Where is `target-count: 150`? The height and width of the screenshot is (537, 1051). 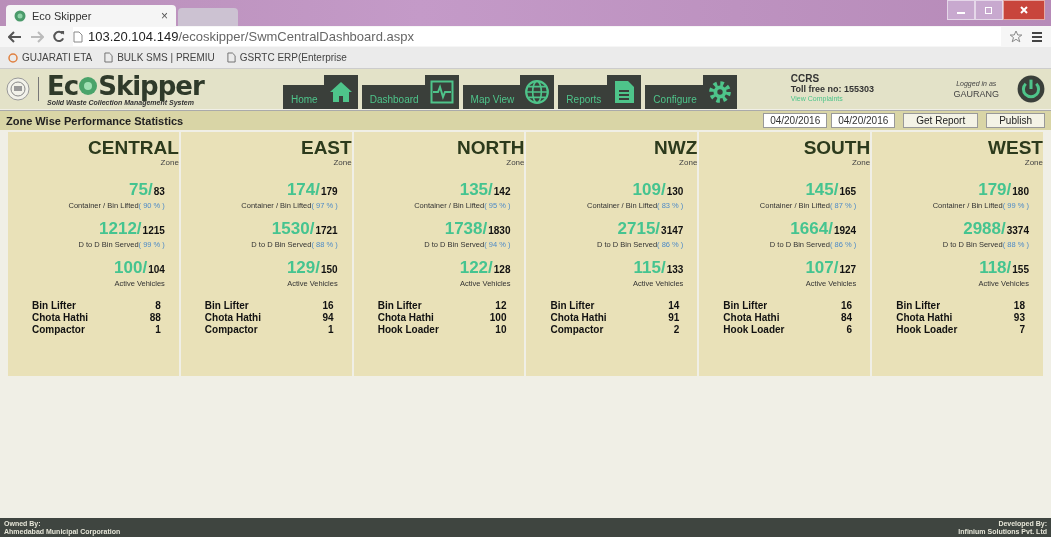 target-count: 150 is located at coordinates (329, 270).